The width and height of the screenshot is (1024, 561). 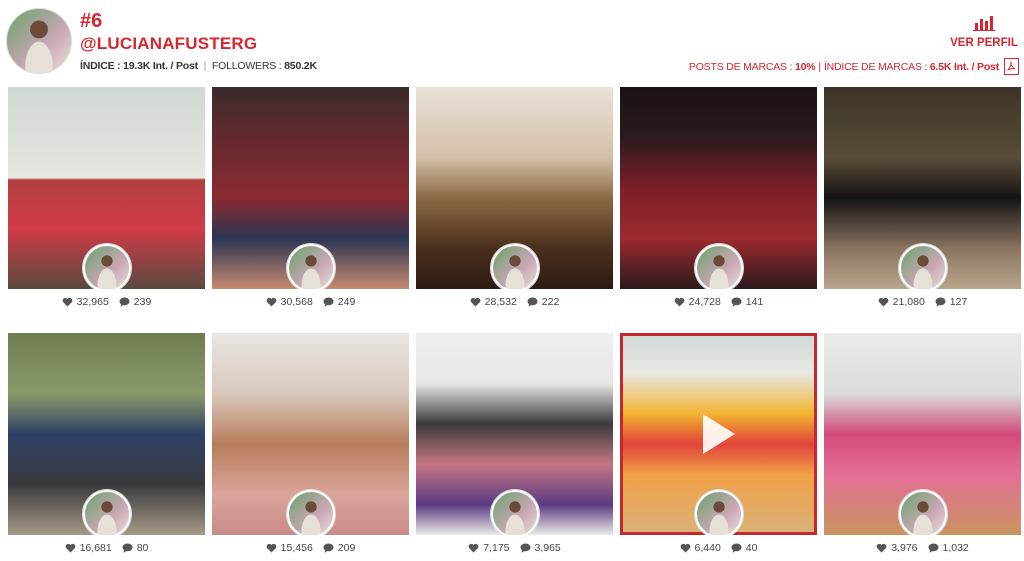 I want to click on post-card: 16,681 80, so click(x=106, y=447).